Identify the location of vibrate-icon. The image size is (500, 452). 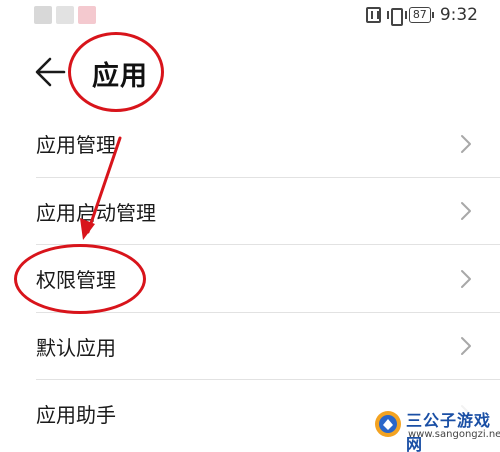
(396, 16).